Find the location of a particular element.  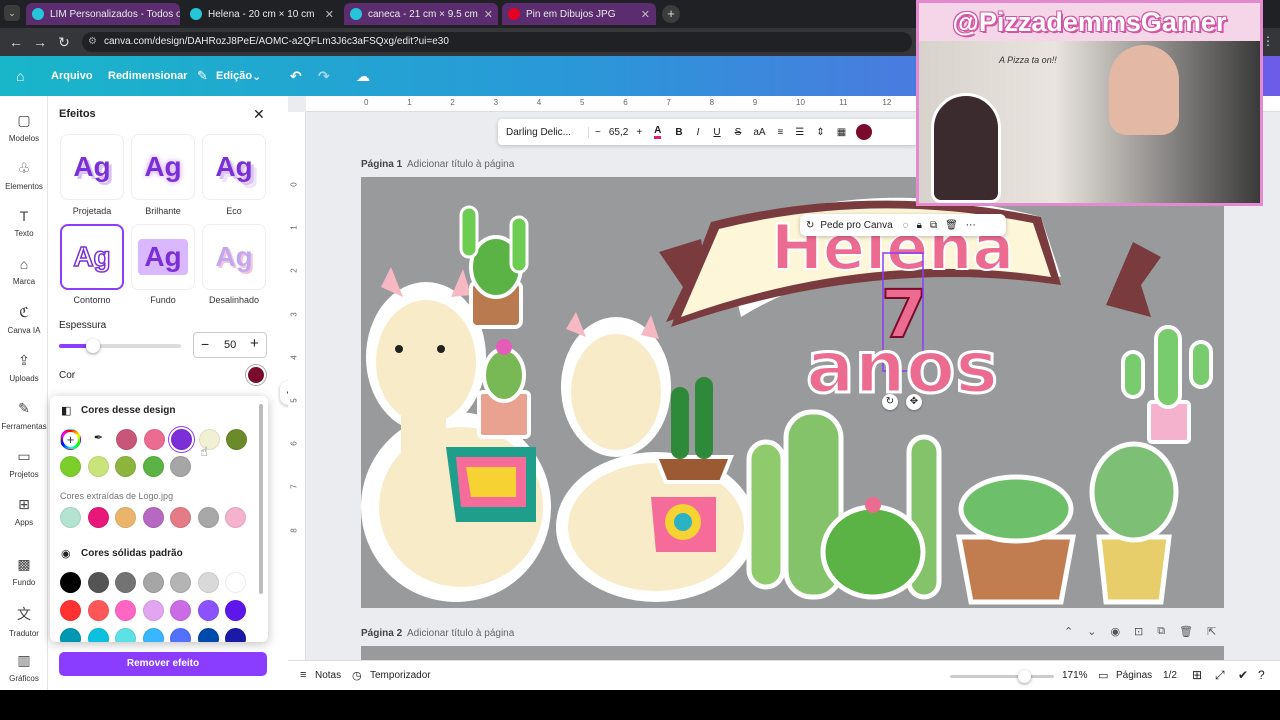

menu-dots-icon: ⋮ is located at coordinates (1268, 41).